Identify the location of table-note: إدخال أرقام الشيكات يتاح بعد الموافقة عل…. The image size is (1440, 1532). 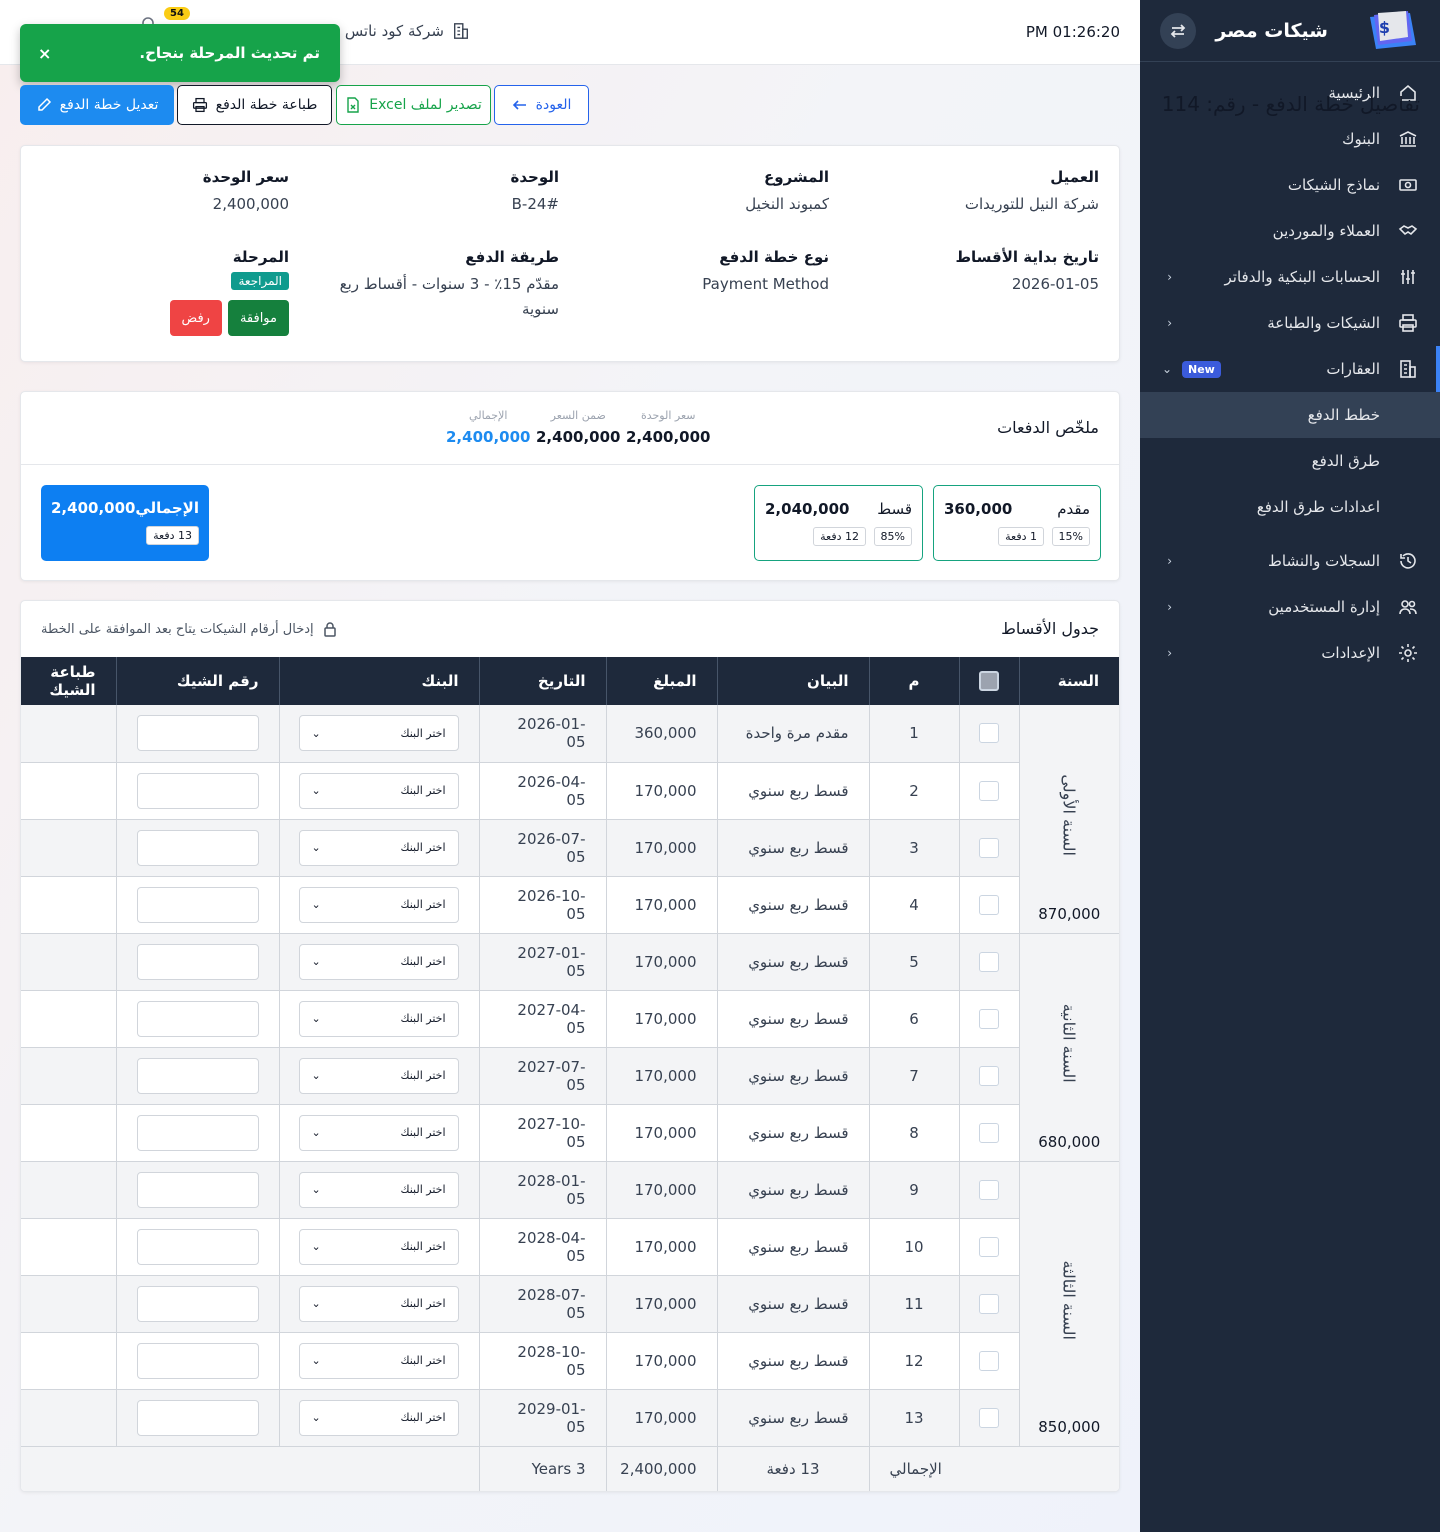
(189, 629).